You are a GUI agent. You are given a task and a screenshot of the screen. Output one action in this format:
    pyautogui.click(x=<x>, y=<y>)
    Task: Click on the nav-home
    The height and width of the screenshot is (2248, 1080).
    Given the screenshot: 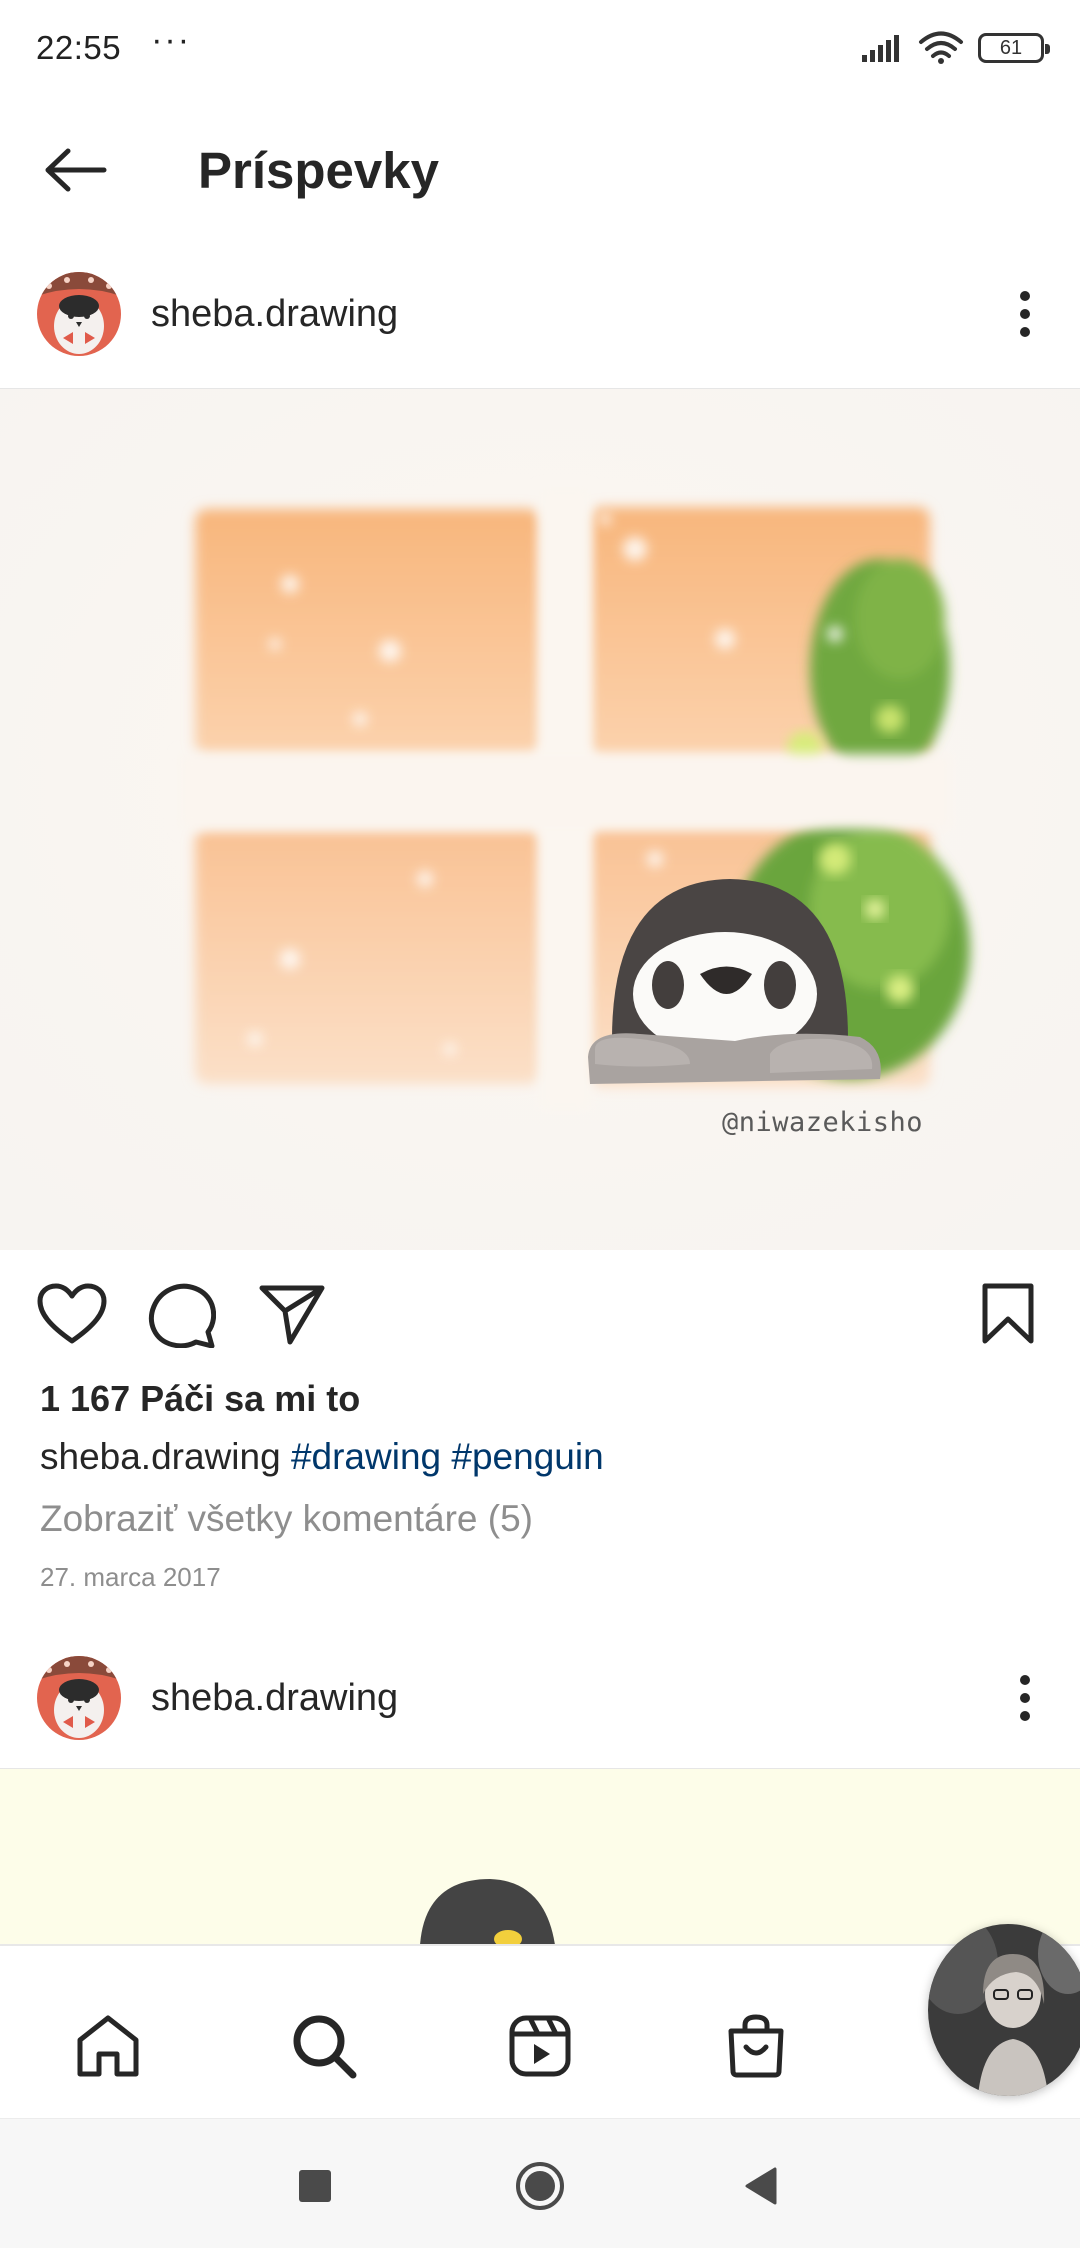 What is the action you would take?
    pyautogui.click(x=108, y=2046)
    